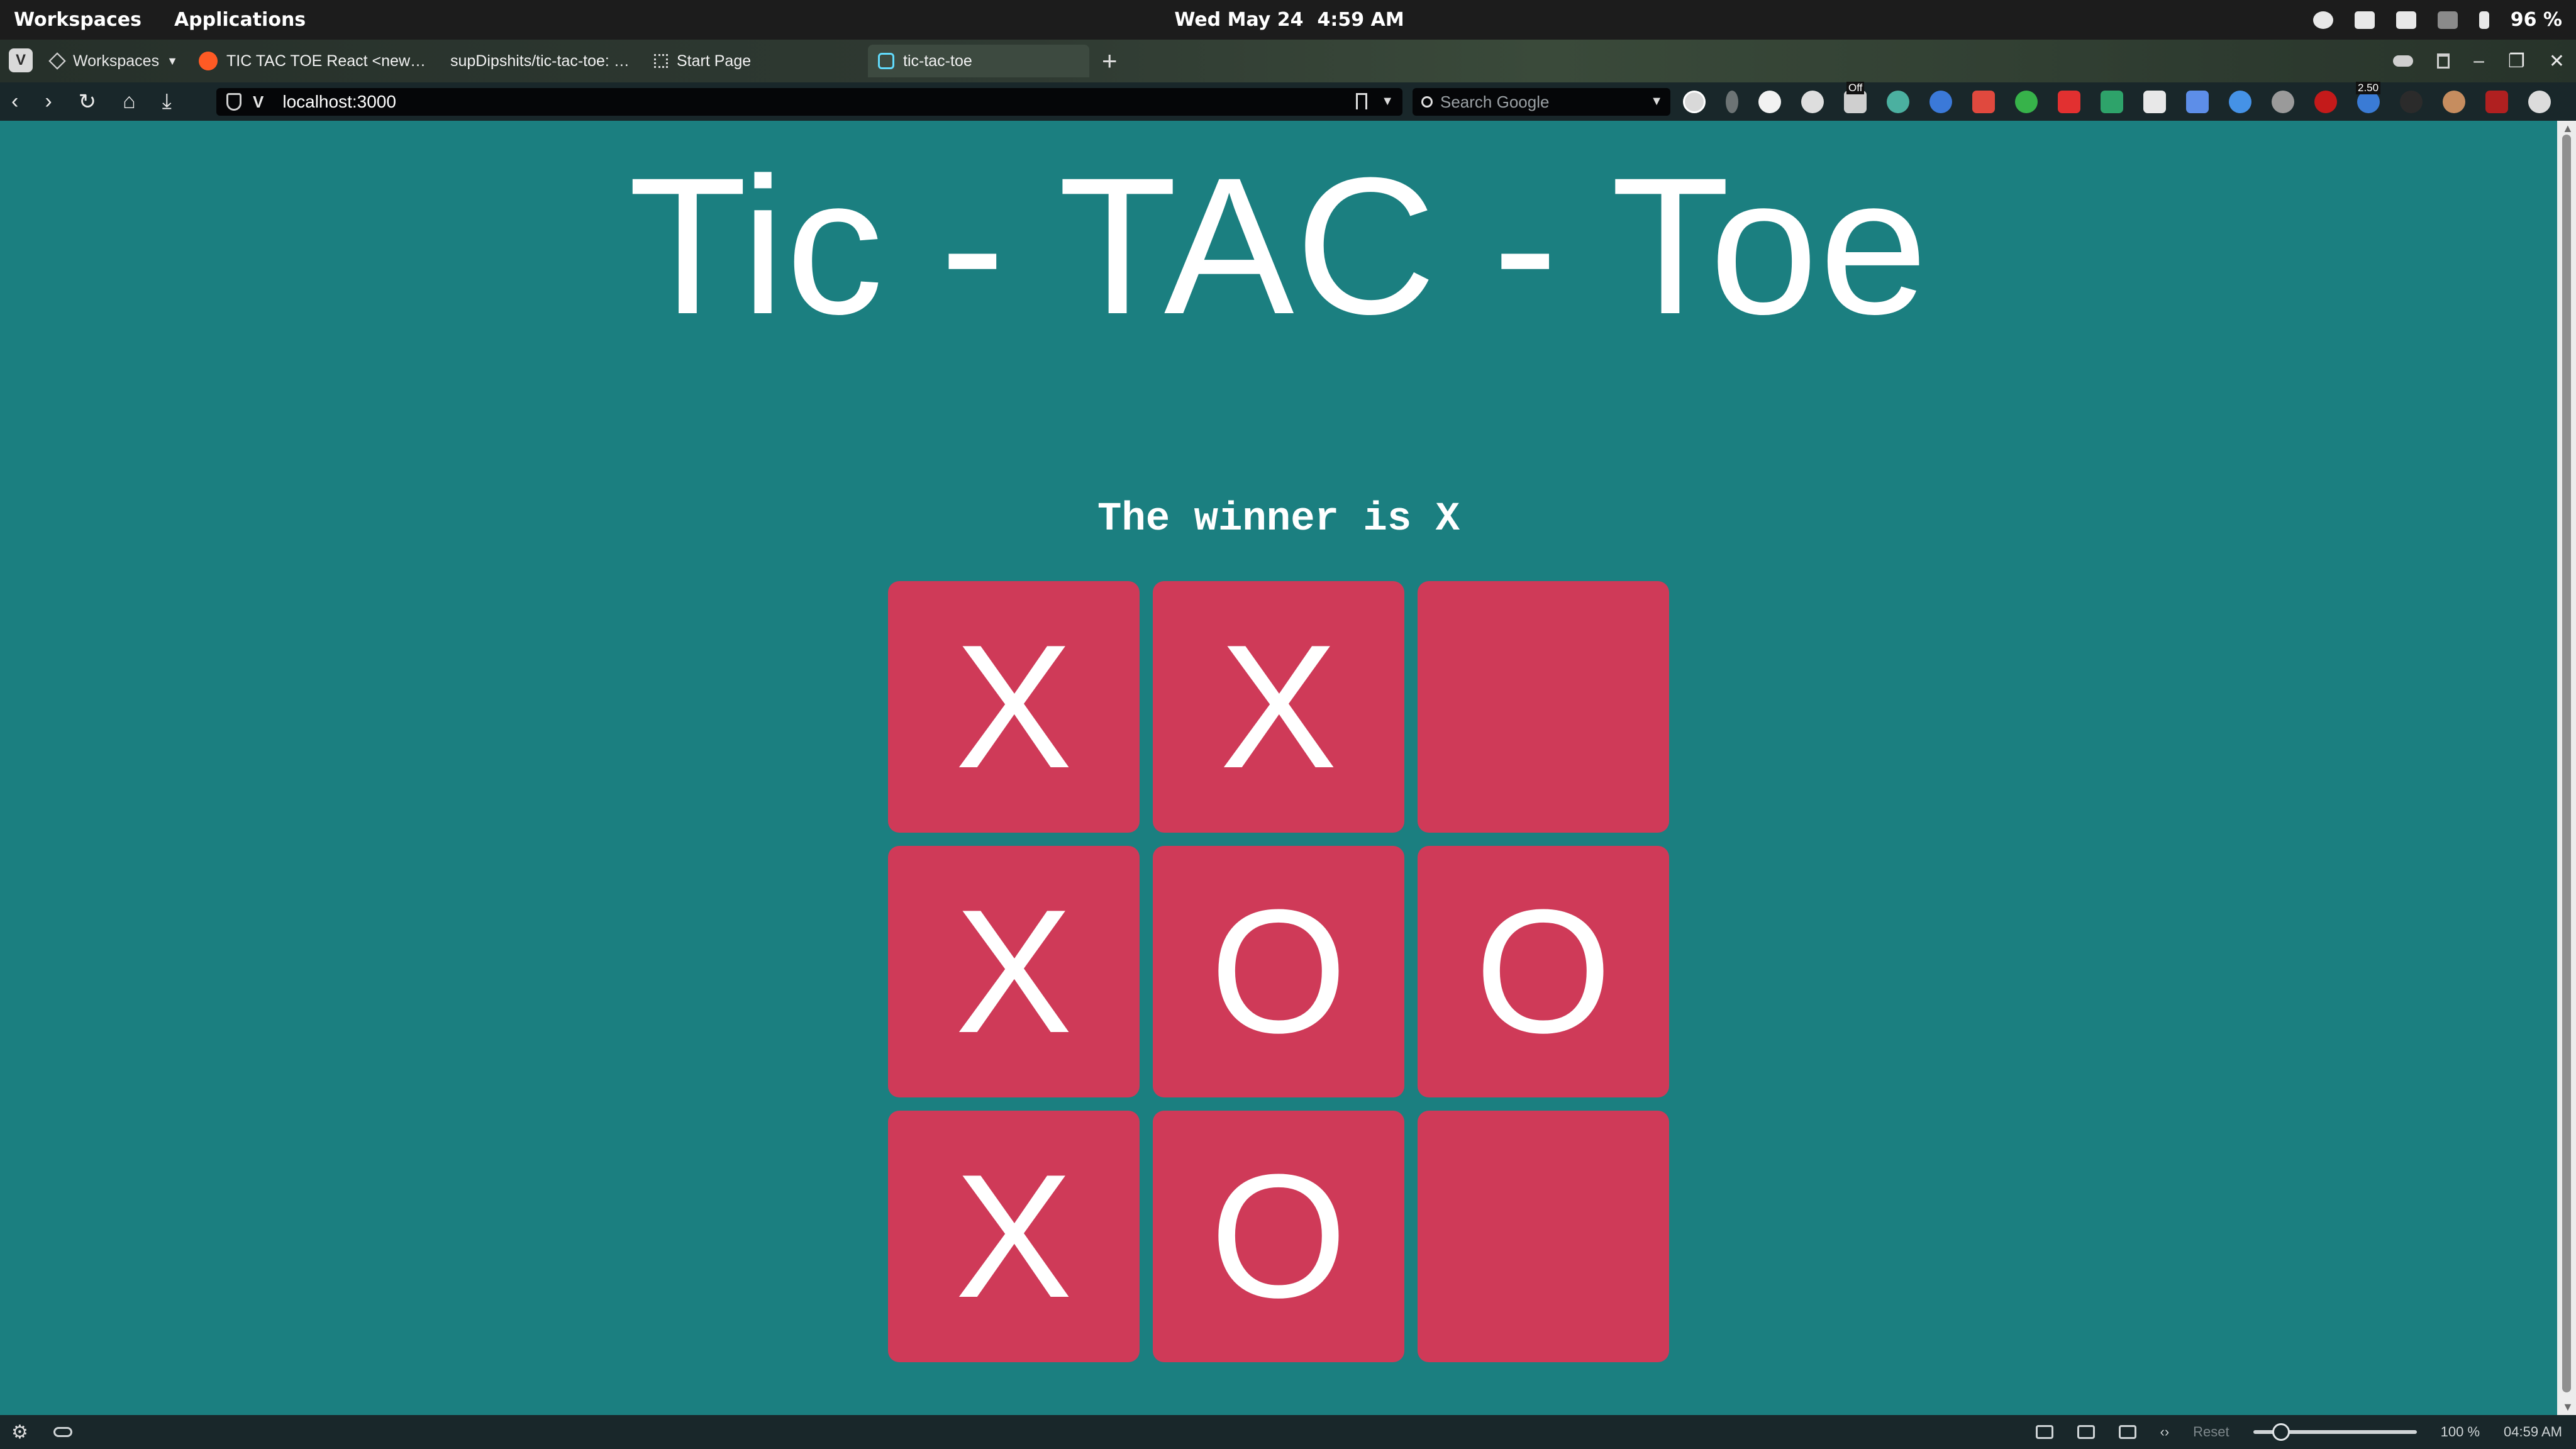 This screenshot has width=2576, height=1449. I want to click on minimize-icon: –, so click(2478, 61).